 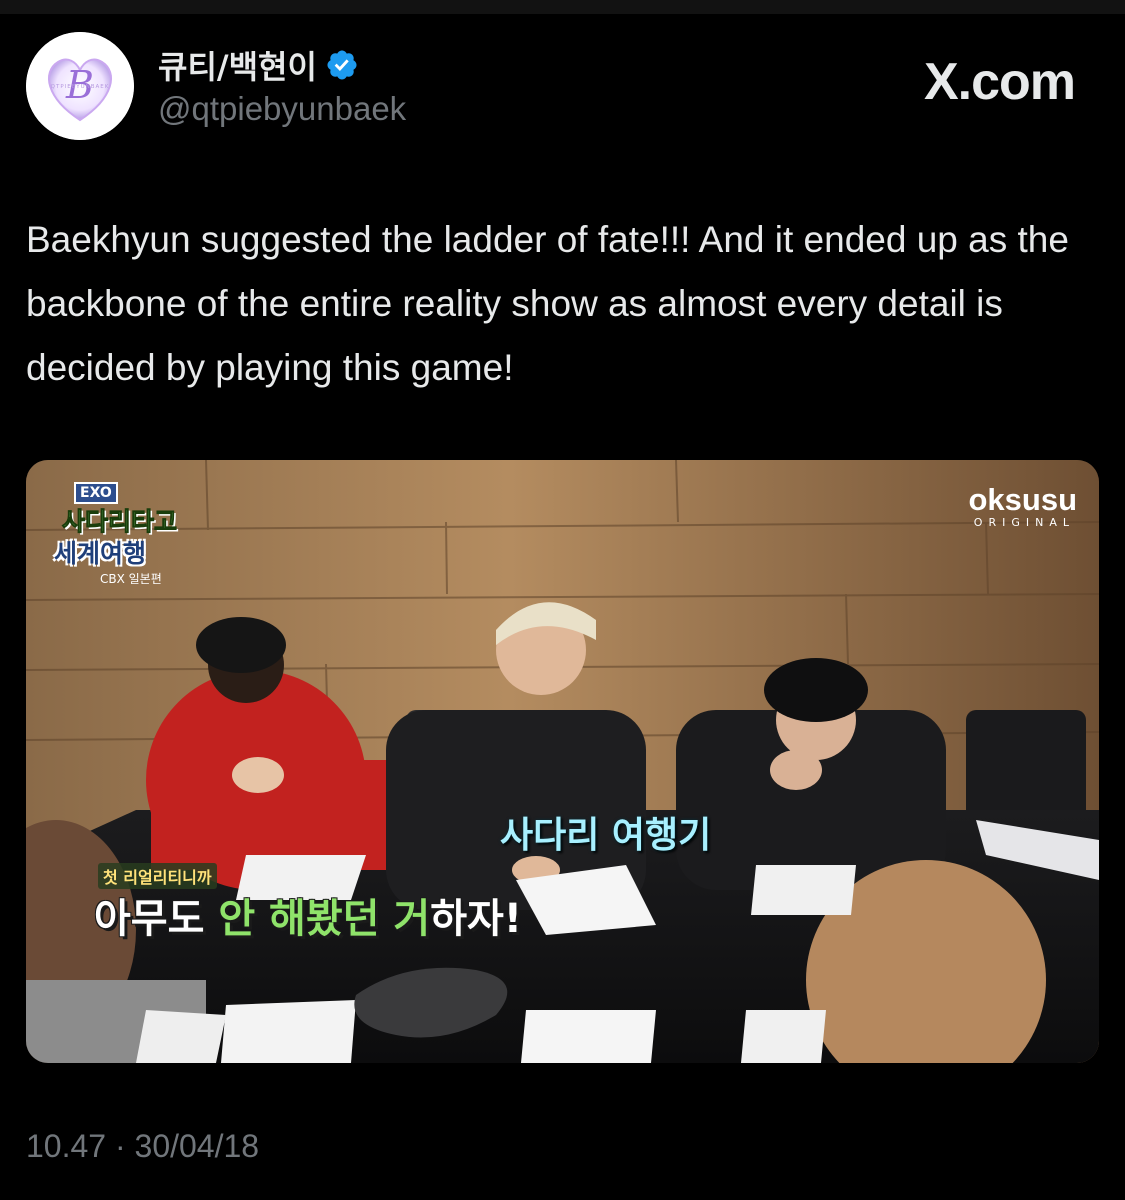 What do you see at coordinates (237, 65) in the screenshot?
I see `author-display-name: 큐티/백현이` at bounding box center [237, 65].